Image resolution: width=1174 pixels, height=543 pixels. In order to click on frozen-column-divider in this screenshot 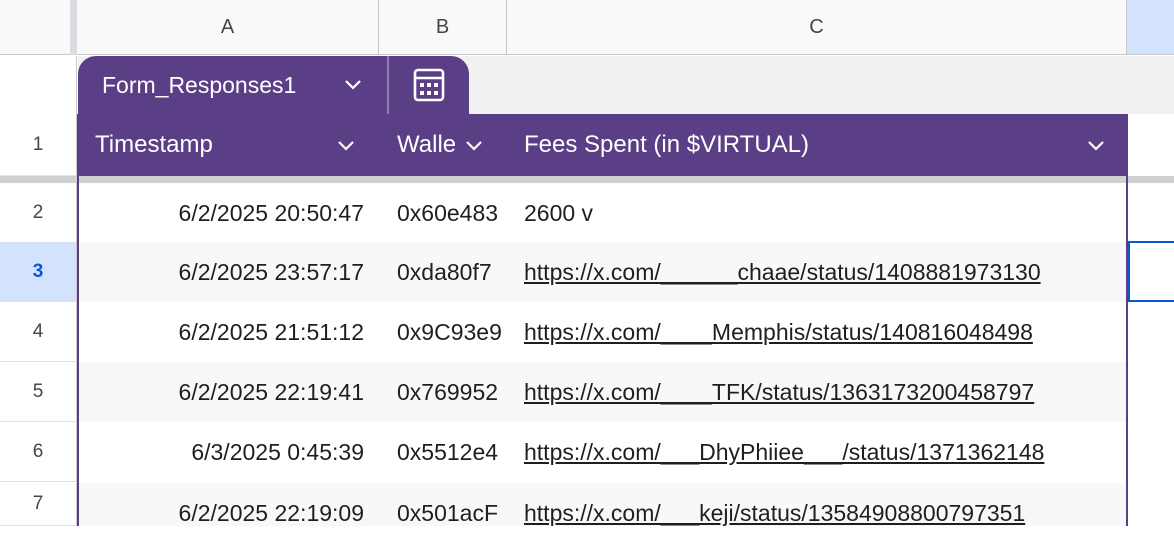, I will do `click(73, 27)`.